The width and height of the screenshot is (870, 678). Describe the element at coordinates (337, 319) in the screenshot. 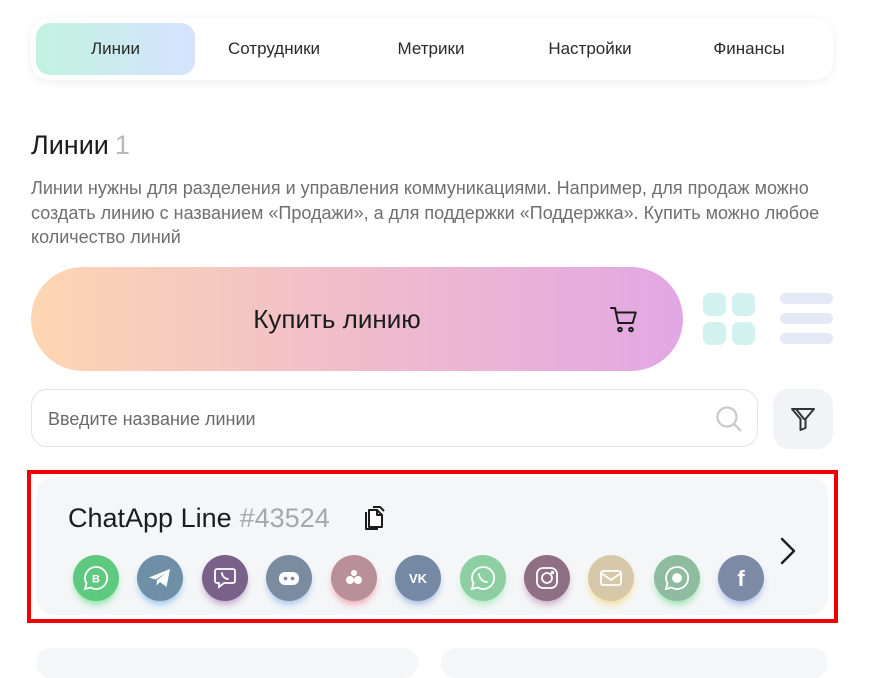

I see `buy-line-label: Купить линию` at that location.